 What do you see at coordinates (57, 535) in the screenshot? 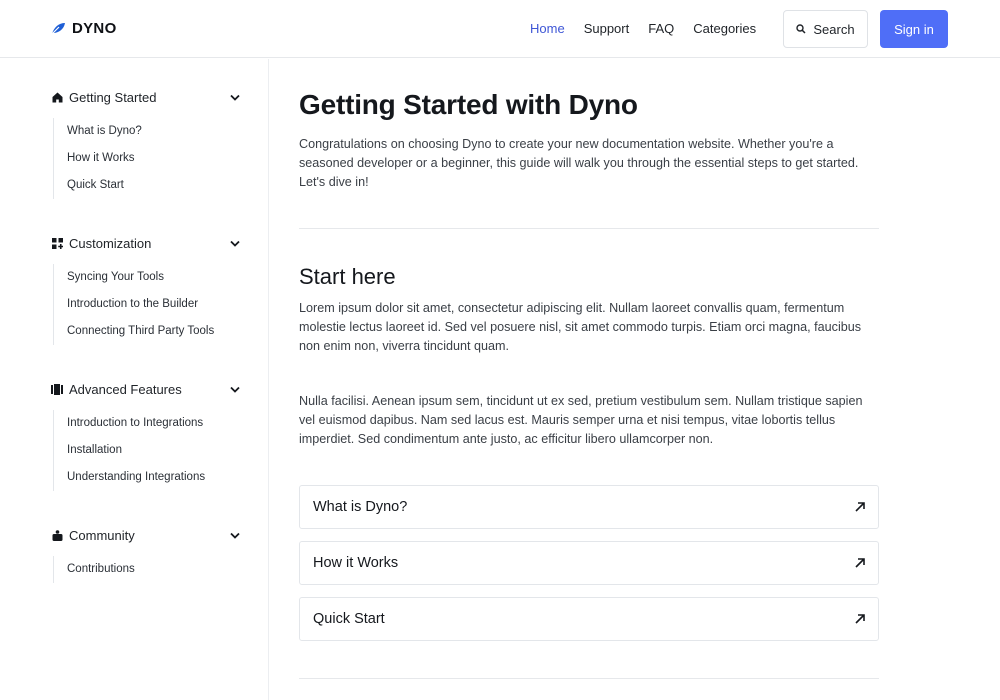
I see `community-icon` at bounding box center [57, 535].